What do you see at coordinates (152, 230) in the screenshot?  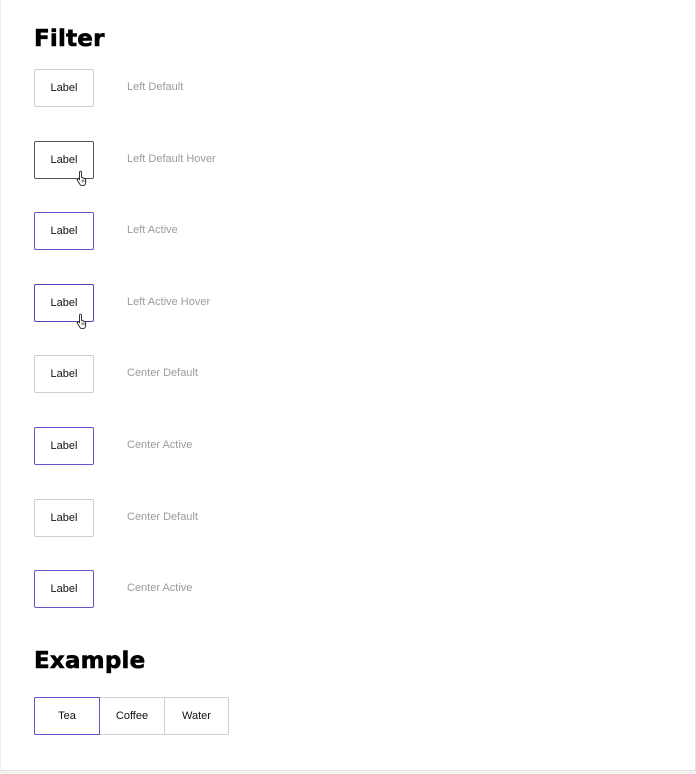 I see `state-description: Left Active` at bounding box center [152, 230].